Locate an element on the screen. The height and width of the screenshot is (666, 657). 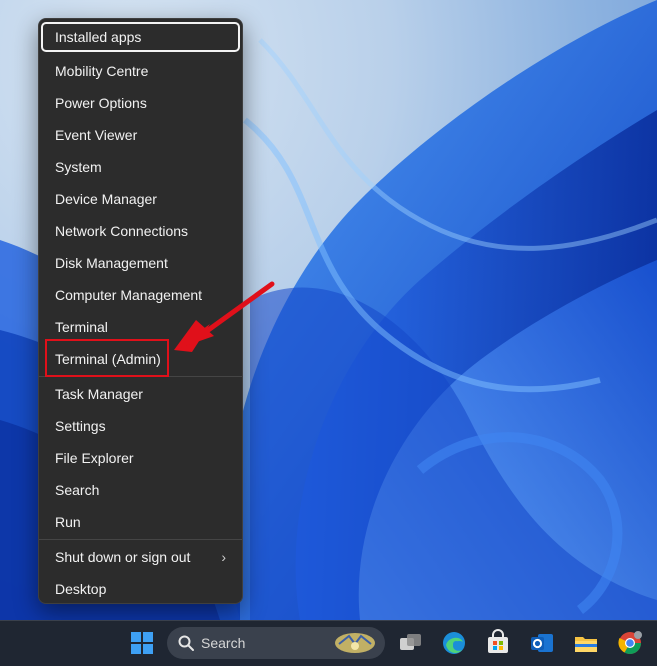
annotation-highlight-box is located at coordinates (107, 358).